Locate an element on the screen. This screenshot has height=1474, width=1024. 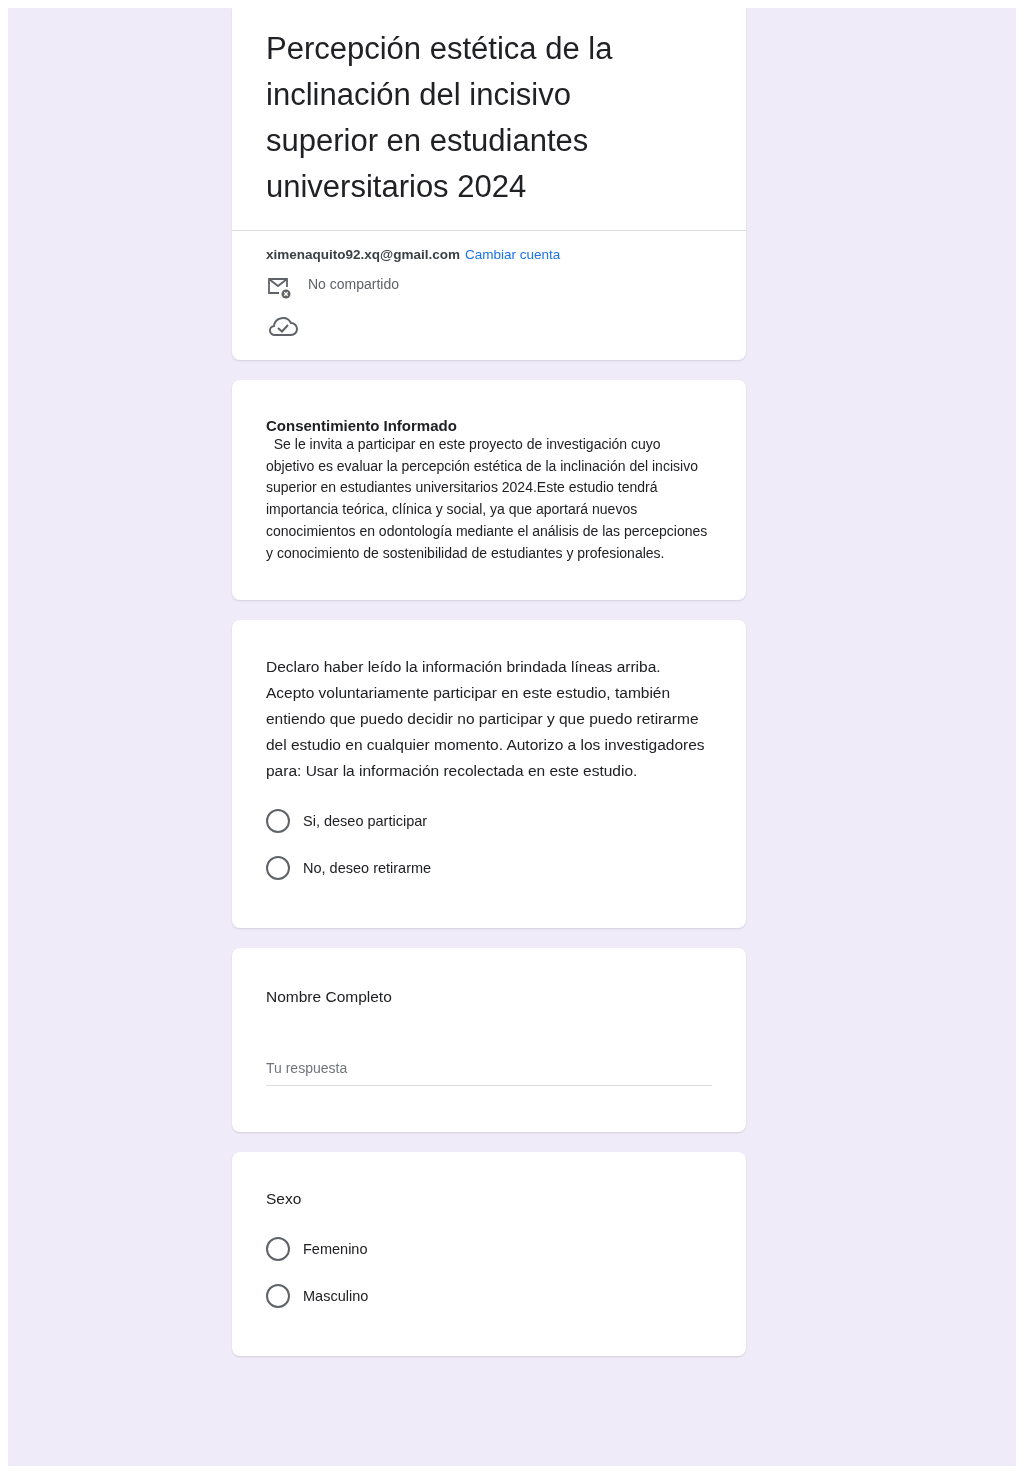
radio-option: Femenino is located at coordinates (489, 1249).